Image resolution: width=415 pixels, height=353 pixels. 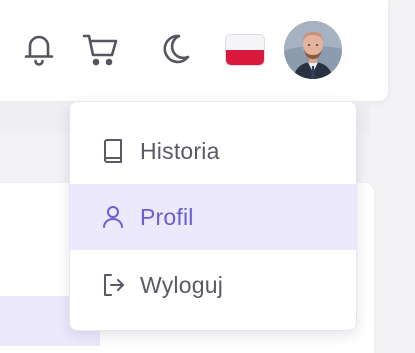 I want to click on menu-item-label: Historia, so click(x=180, y=150).